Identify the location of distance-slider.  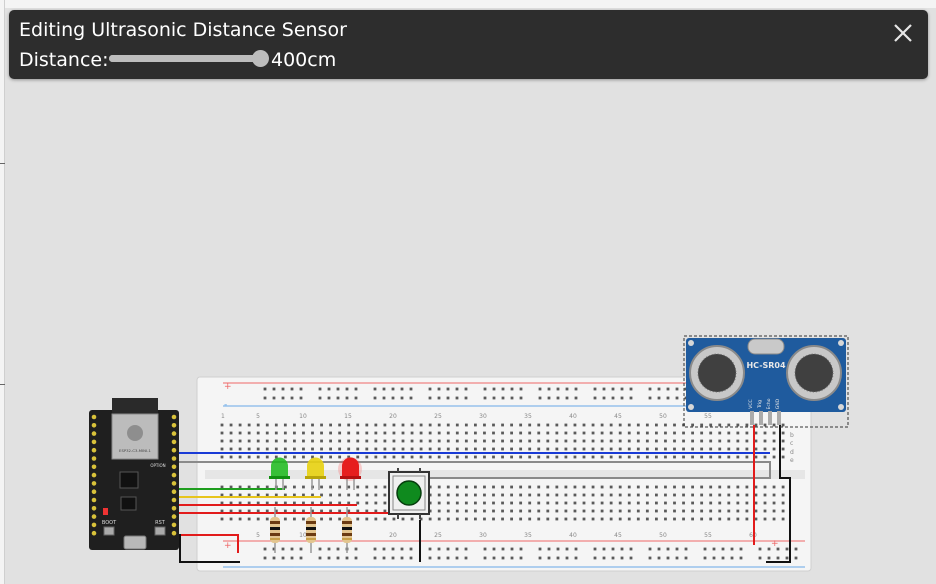
(189, 58).